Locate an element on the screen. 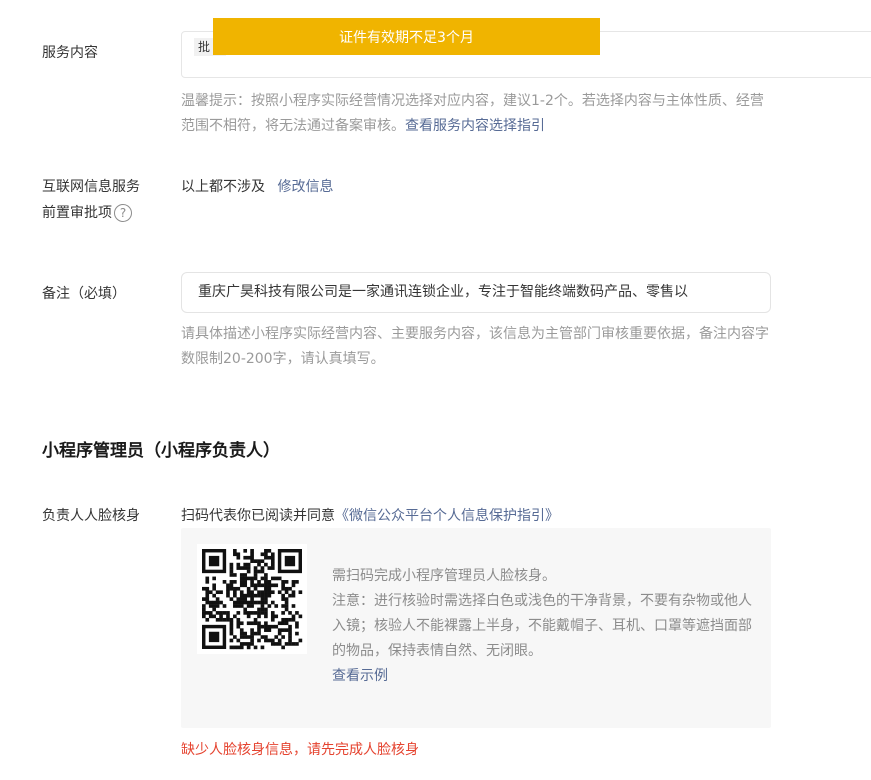 The height and width of the screenshot is (780, 871). service-guide-link: 查看服务内容选择指引 is located at coordinates (475, 126).